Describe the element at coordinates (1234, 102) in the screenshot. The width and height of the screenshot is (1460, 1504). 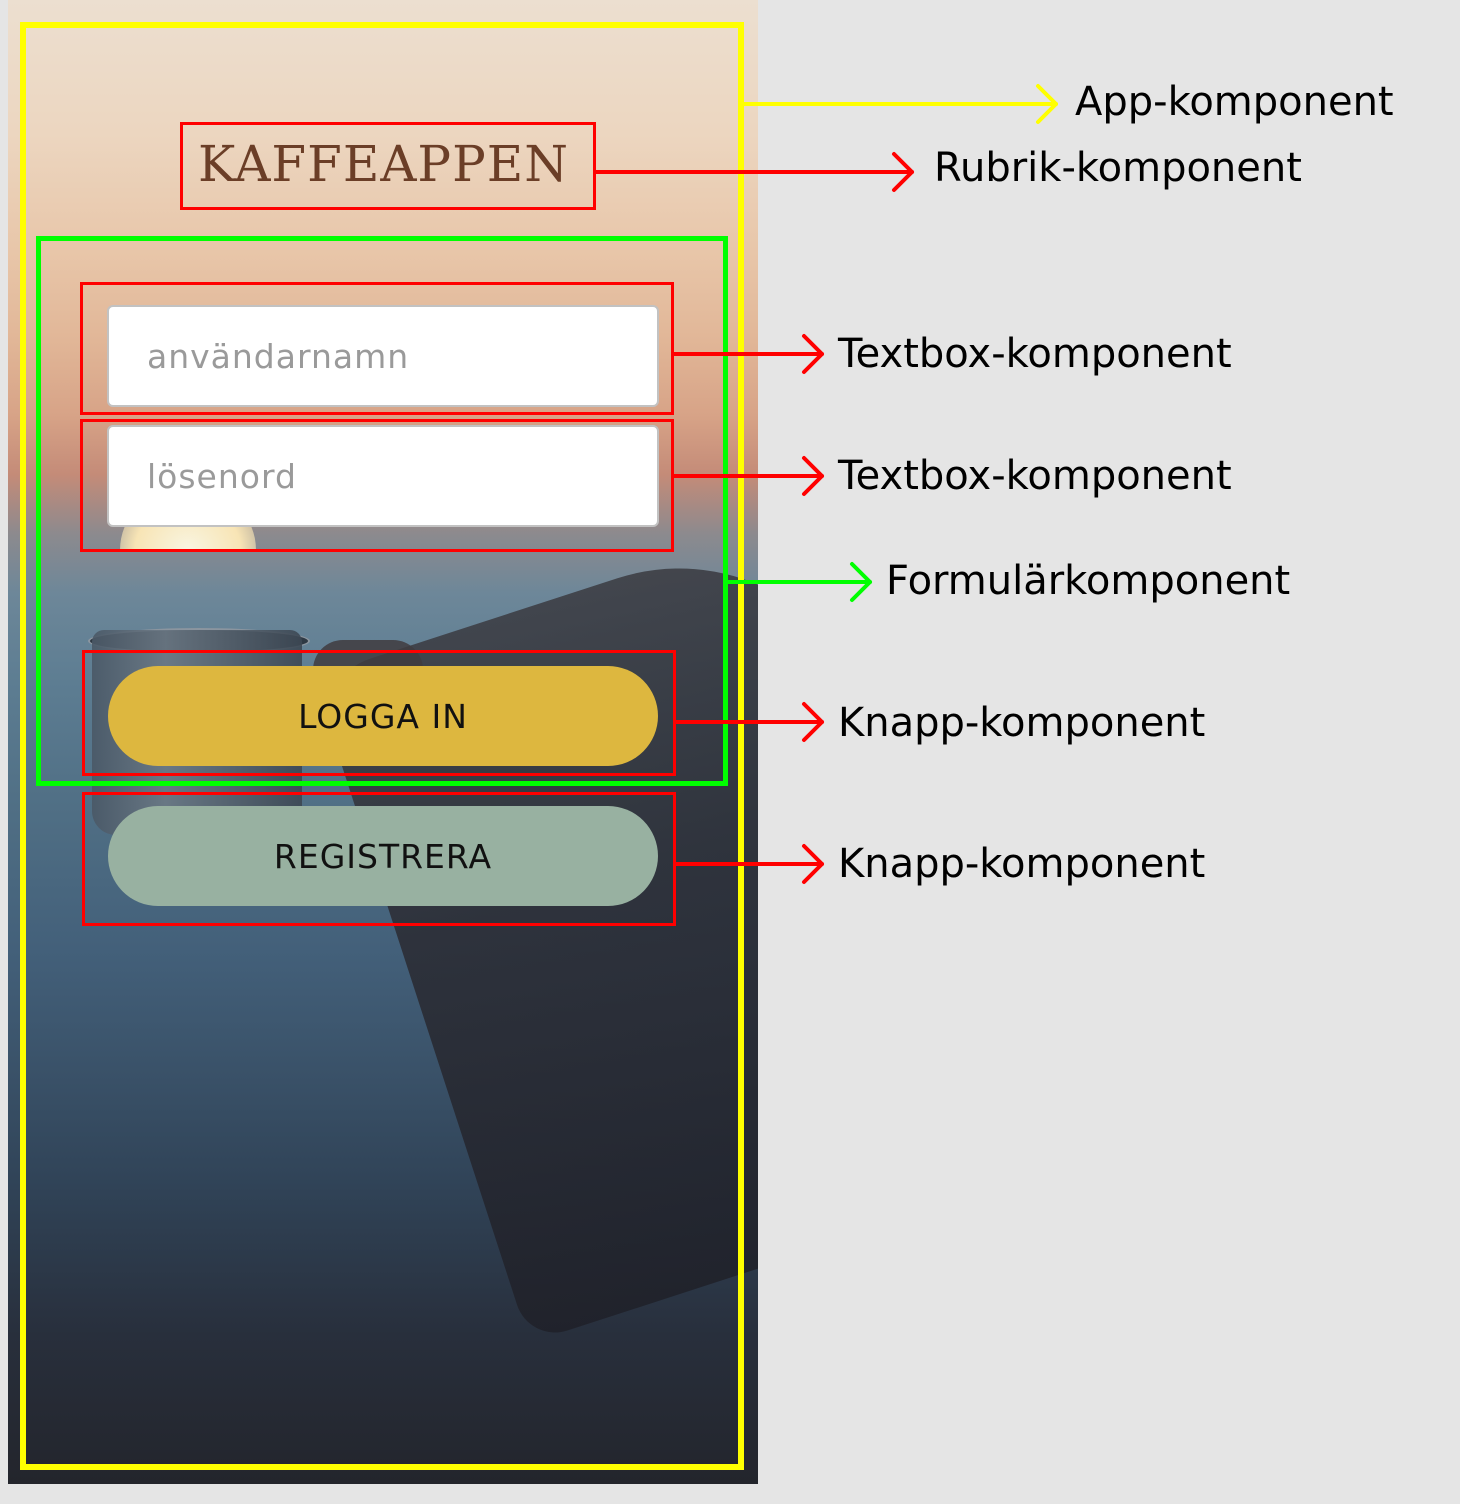
I see `app-component-label: App-komponent` at that location.